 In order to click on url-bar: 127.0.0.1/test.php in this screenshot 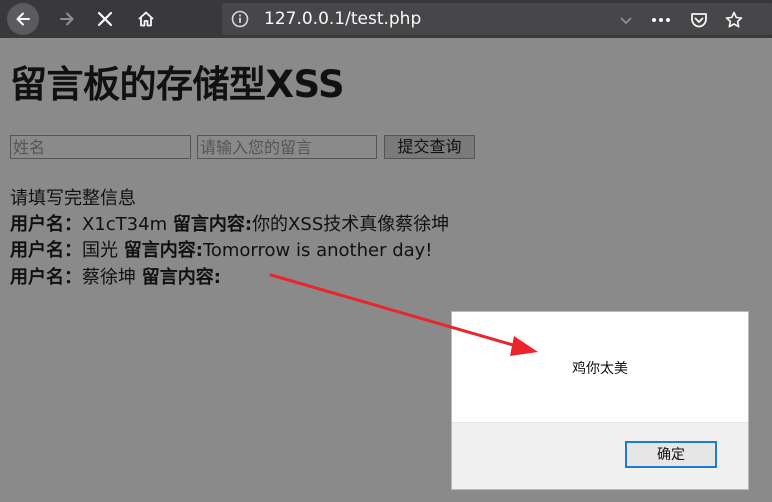, I will do `click(497, 19)`.